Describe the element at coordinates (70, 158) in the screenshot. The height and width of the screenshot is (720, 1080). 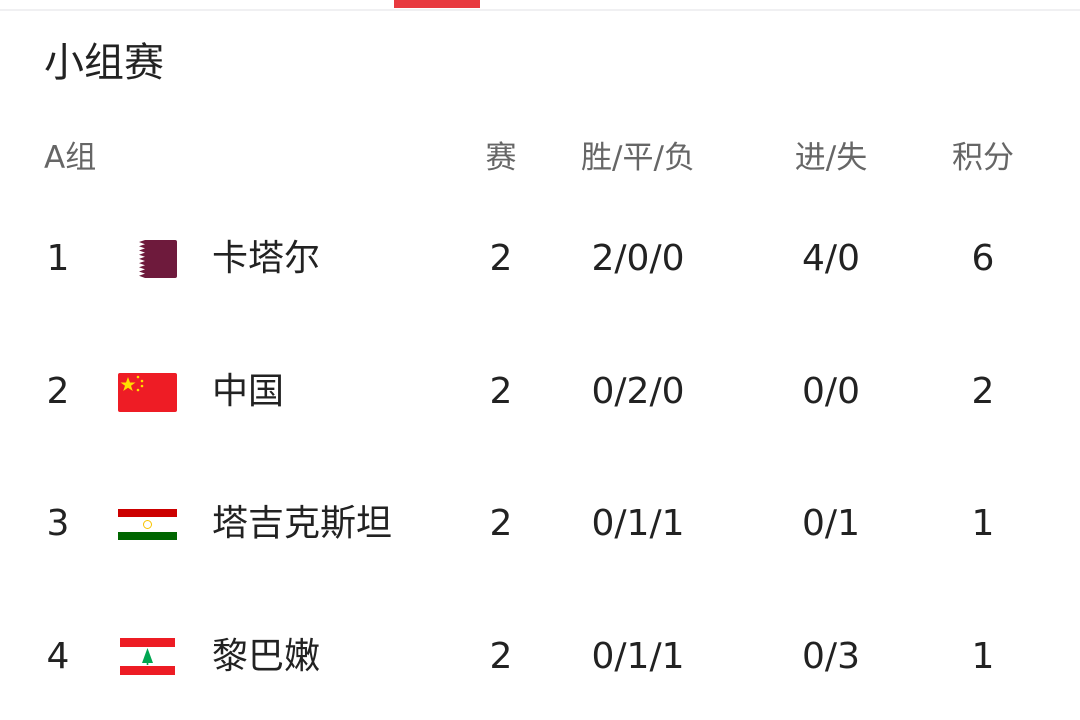
I see `group-label: A组` at that location.